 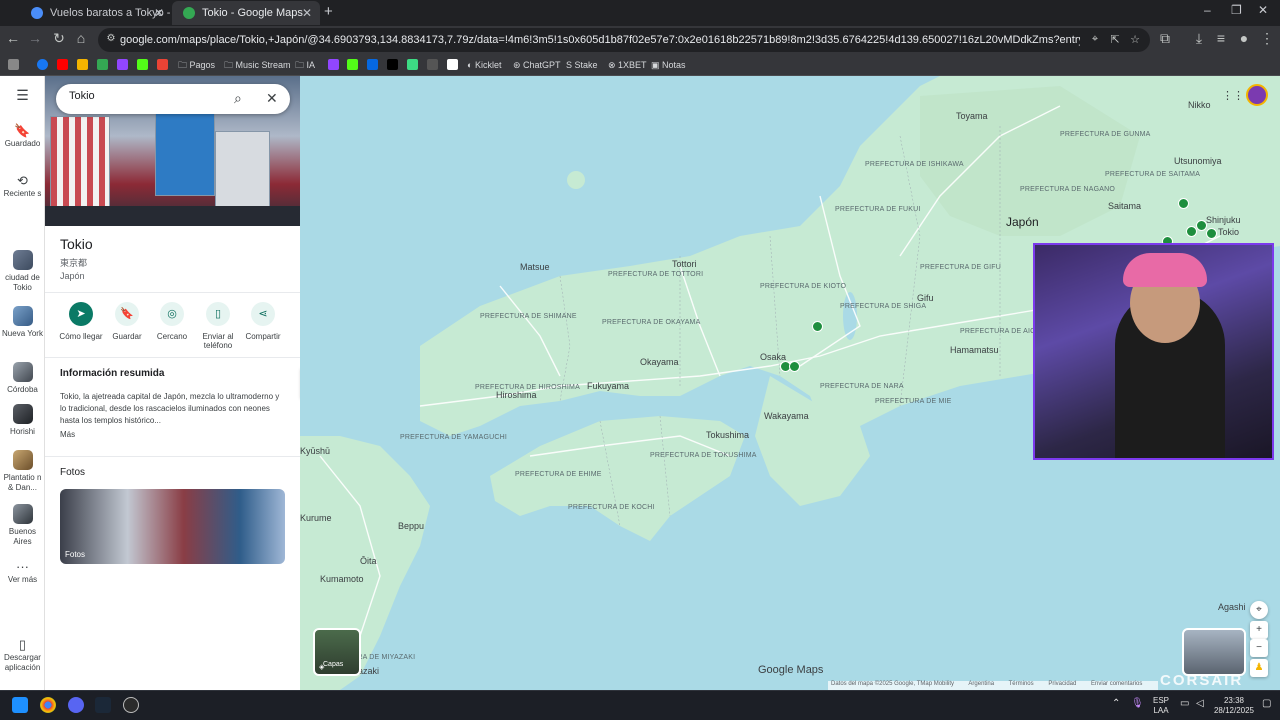 What do you see at coordinates (238, 98) in the screenshot?
I see `search-icon: ⌕` at bounding box center [238, 98].